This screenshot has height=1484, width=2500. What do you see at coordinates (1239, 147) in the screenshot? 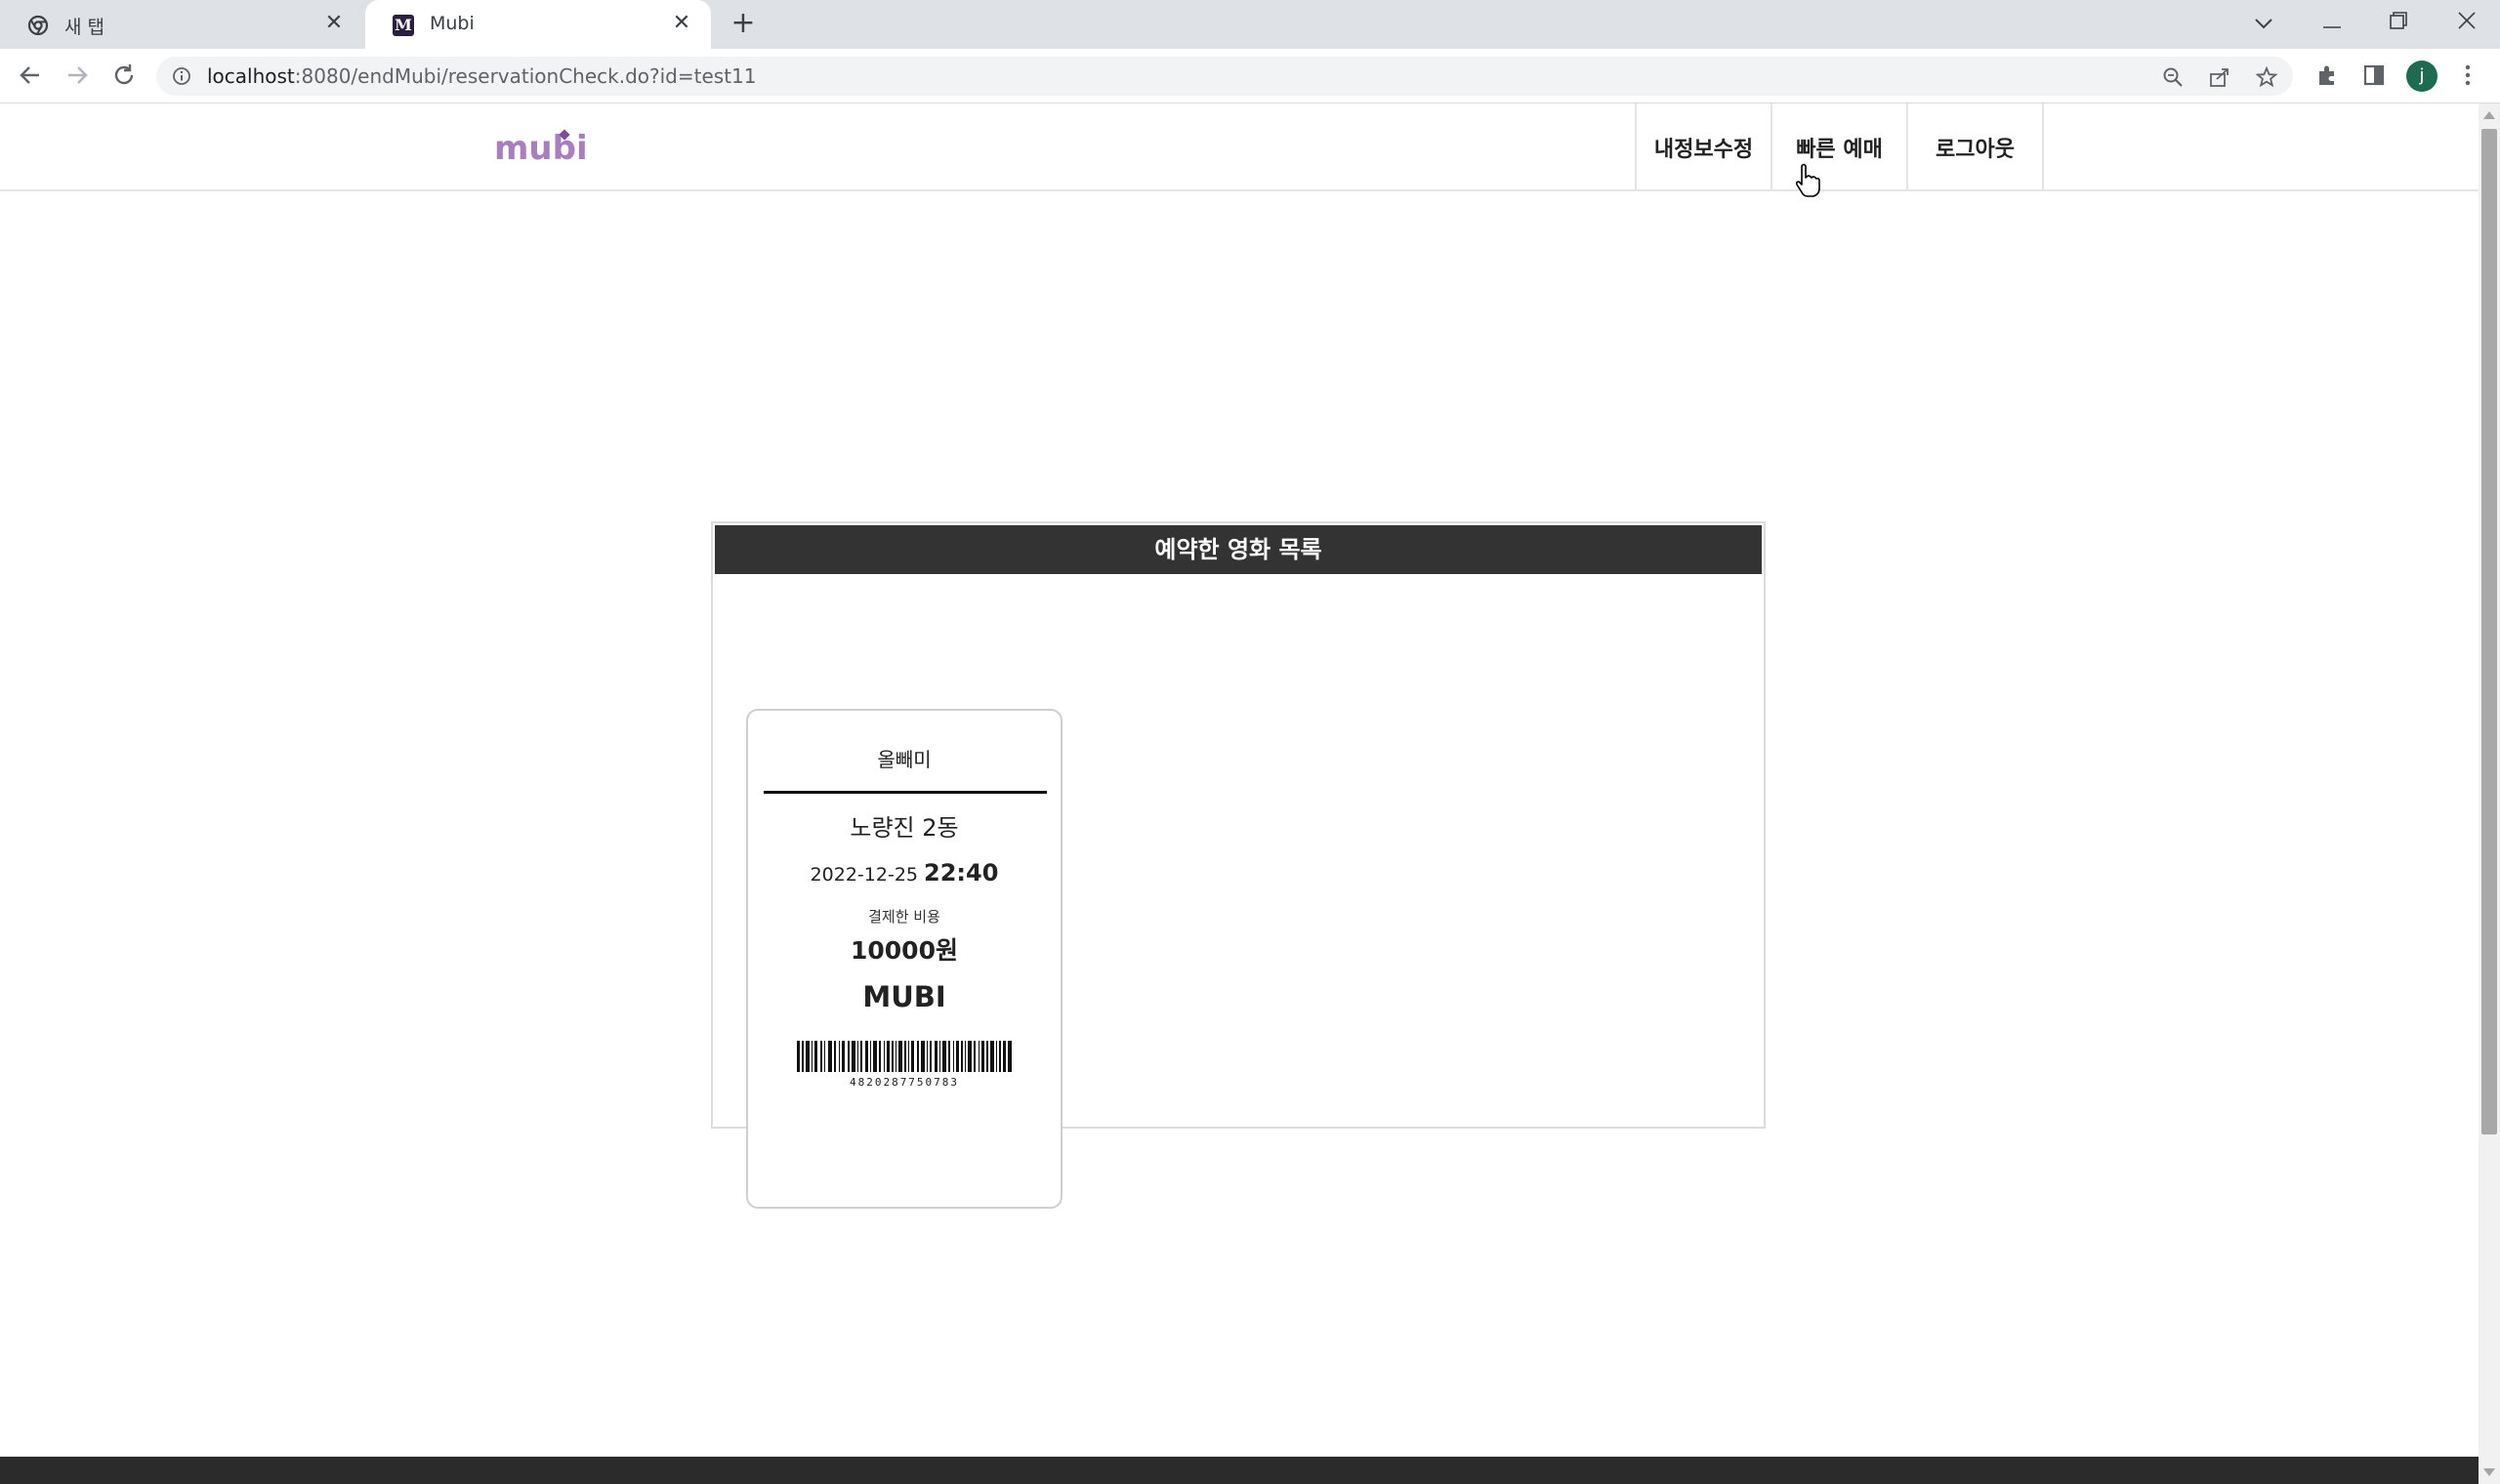
I see `site-header: mubi 내정보수정 빠른 예매 로그아웃` at bounding box center [1239, 147].